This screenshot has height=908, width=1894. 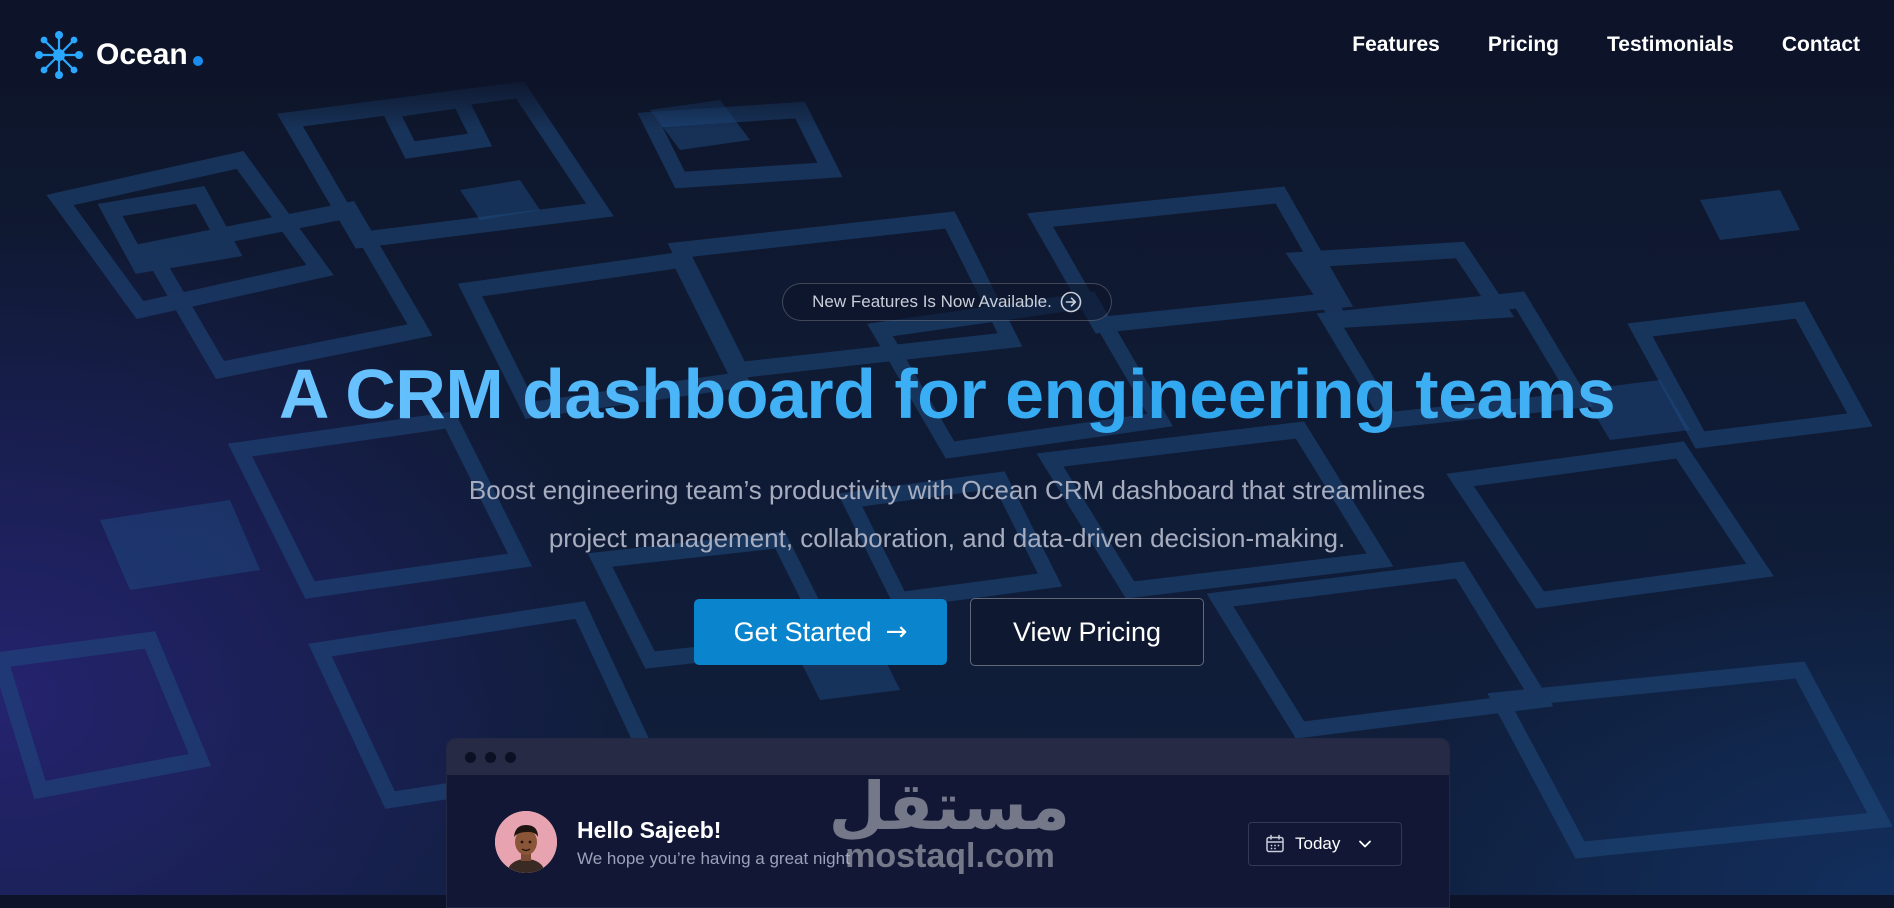 I want to click on brand-dot, so click(x=197, y=61).